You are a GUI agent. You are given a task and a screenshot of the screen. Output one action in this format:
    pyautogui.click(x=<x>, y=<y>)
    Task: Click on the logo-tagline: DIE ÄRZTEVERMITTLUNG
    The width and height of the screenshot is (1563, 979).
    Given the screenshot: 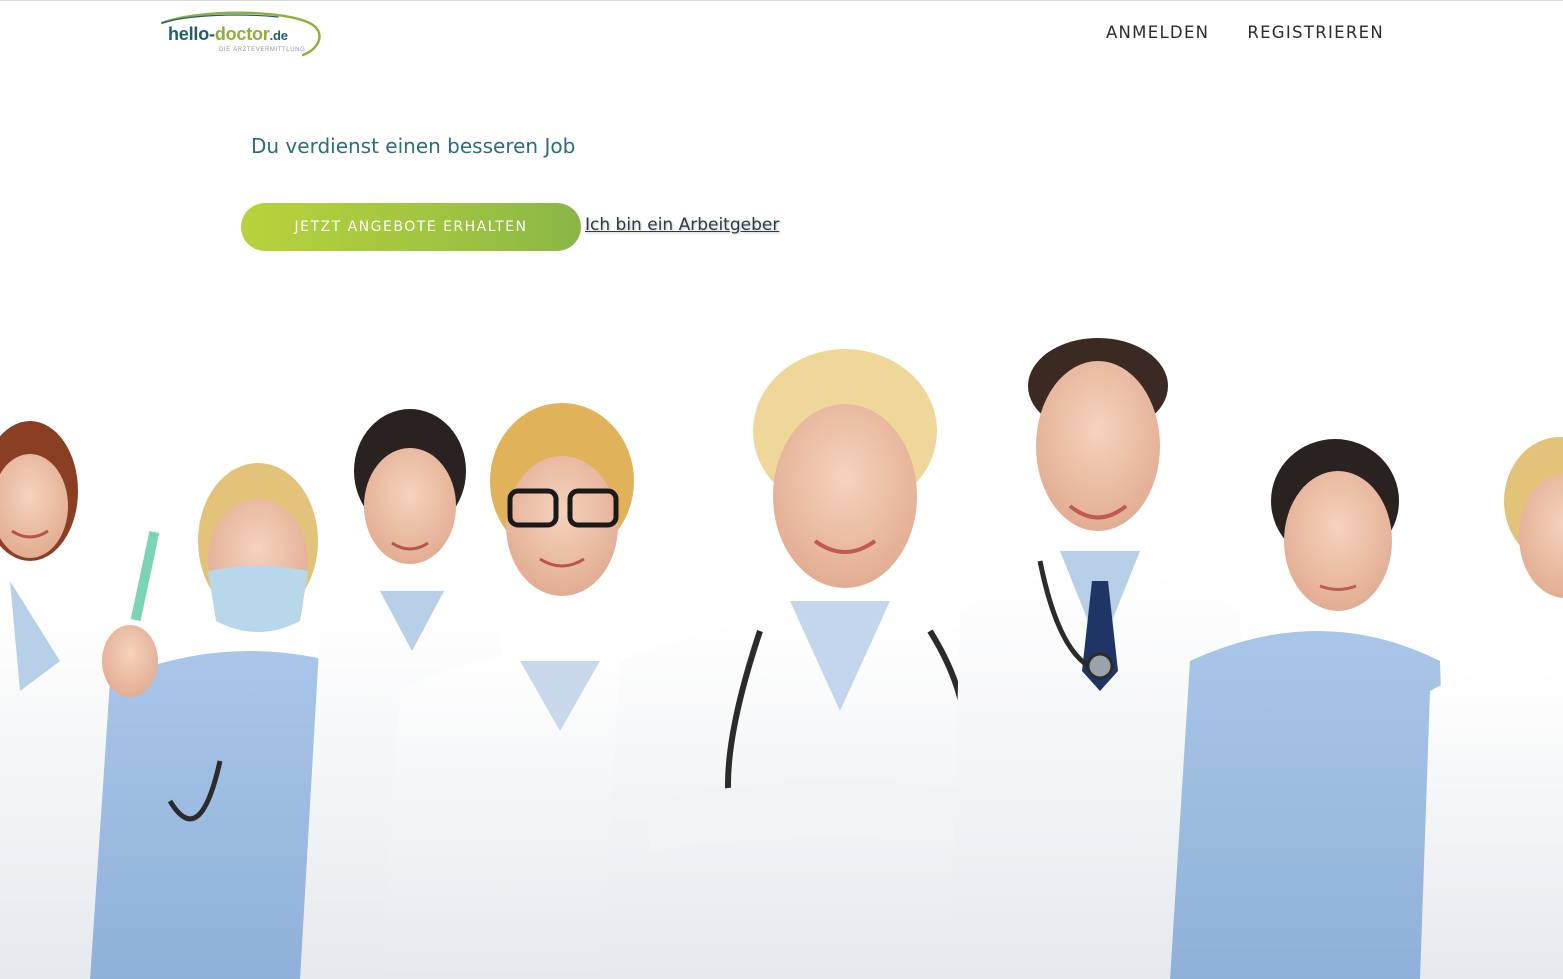 What is the action you would take?
    pyautogui.click(x=262, y=50)
    